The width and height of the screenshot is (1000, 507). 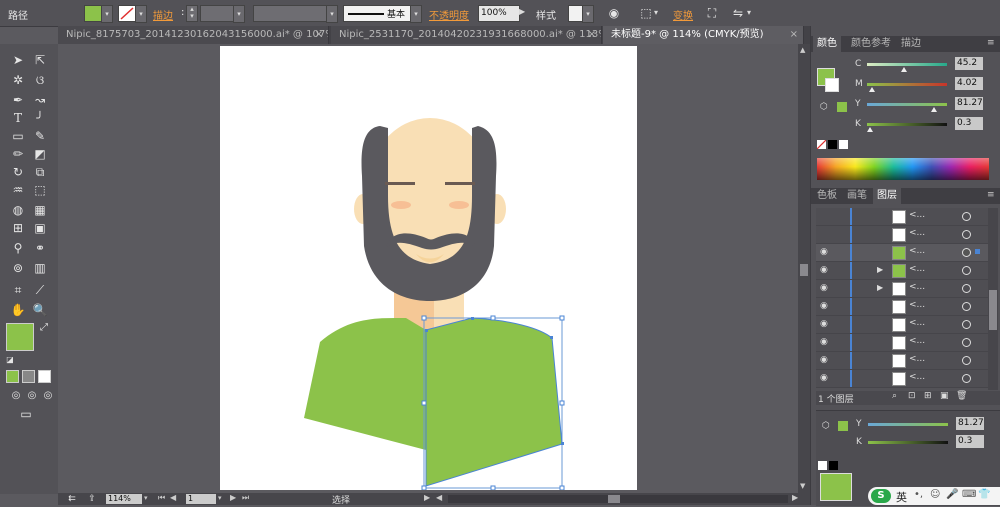 What do you see at coordinates (832, 144) in the screenshot?
I see `black-swatch` at bounding box center [832, 144].